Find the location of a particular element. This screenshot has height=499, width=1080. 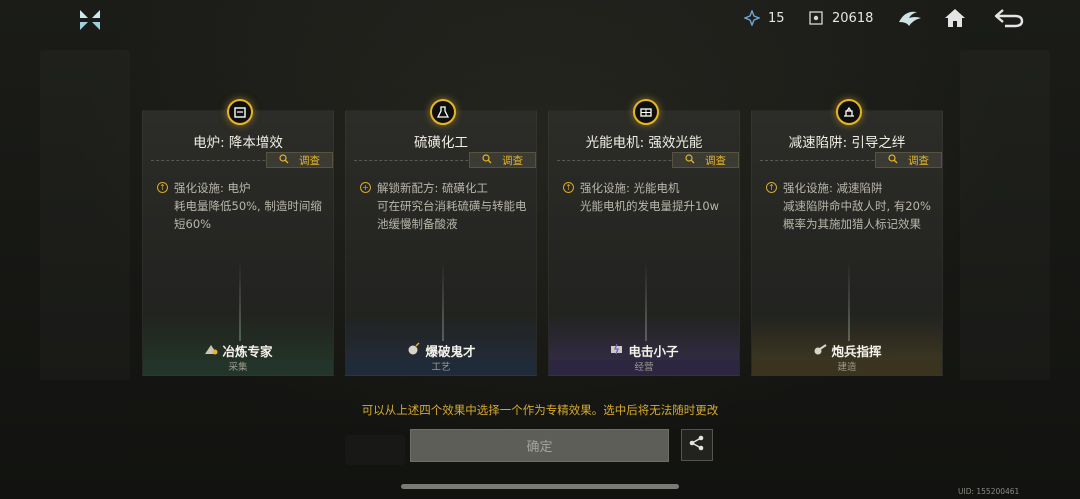

gesture-home-bar is located at coordinates (540, 486).